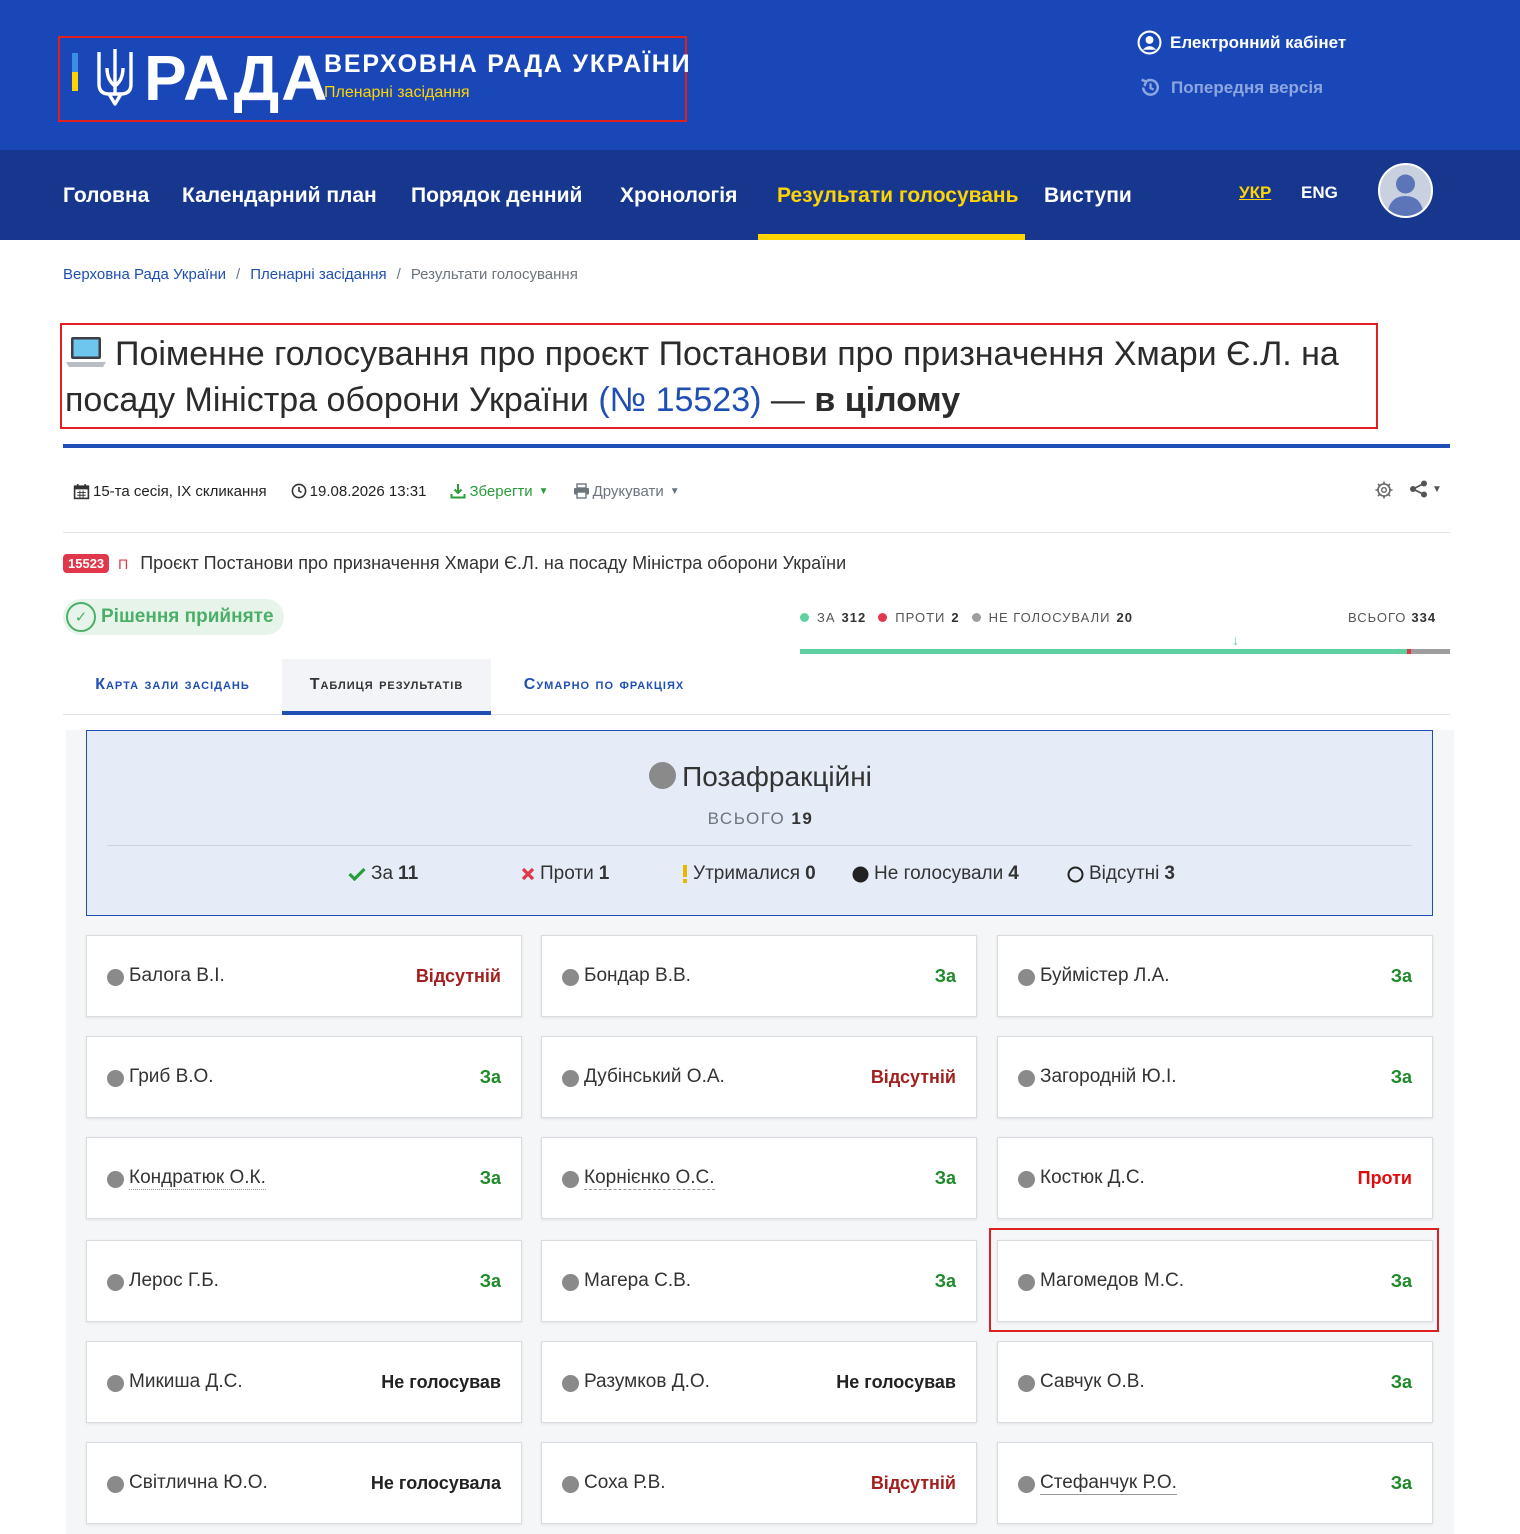 This screenshot has height=1534, width=1520. I want to click on breadcrumb-item-rada: Верховна Рада України, so click(144, 274).